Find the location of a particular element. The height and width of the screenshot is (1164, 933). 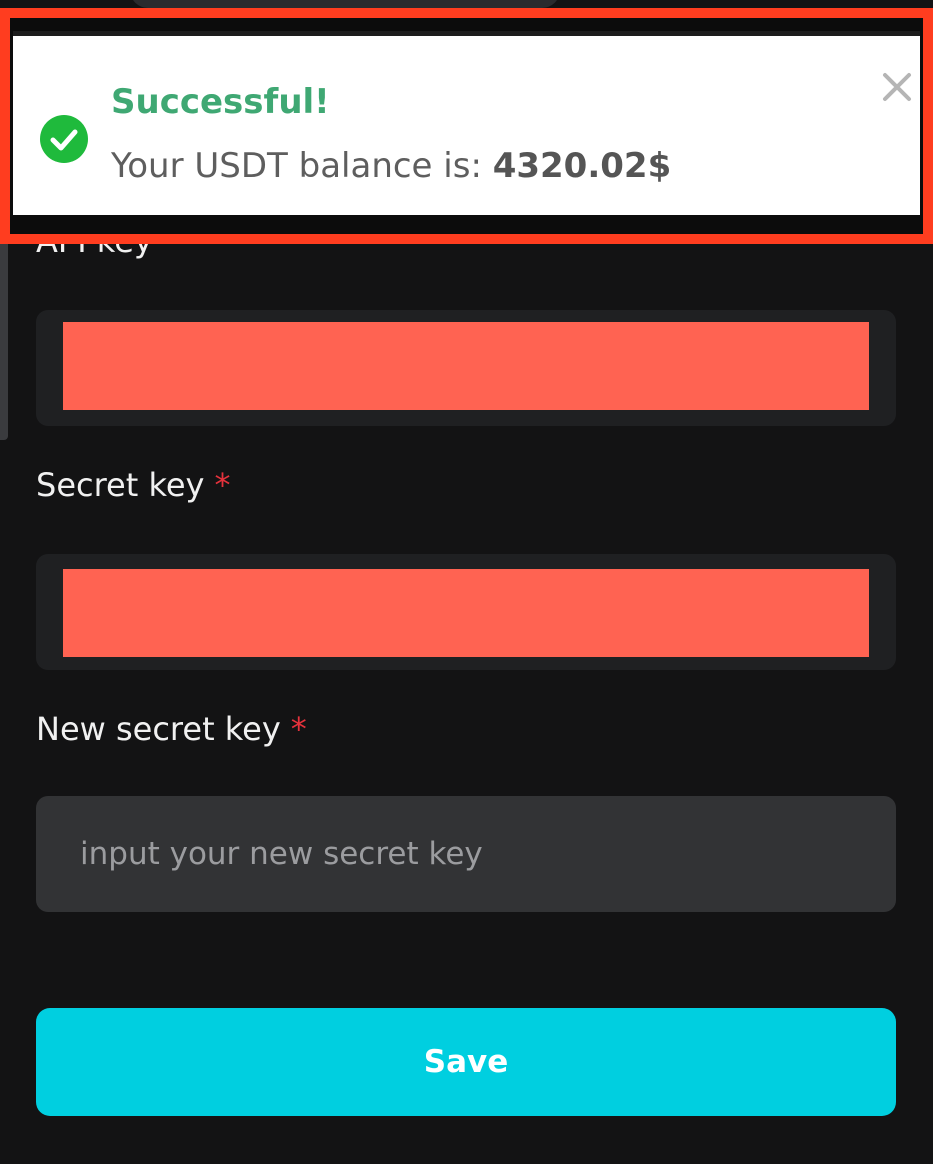

secret-key-field is located at coordinates (466, 612).